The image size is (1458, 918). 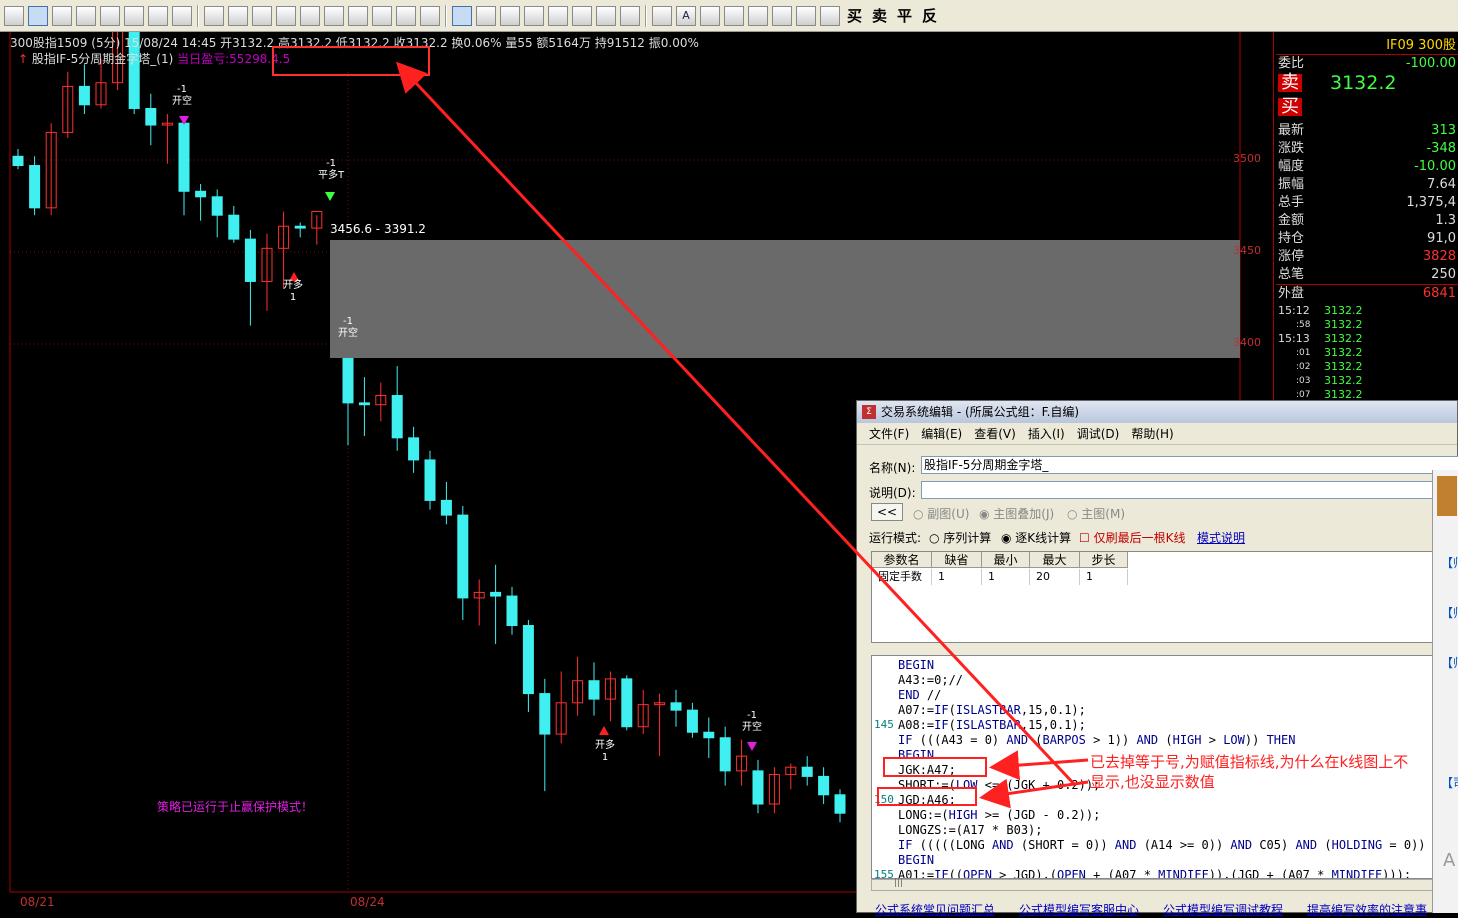 What do you see at coordinates (38, 15) in the screenshot?
I see `crosshair-icon` at bounding box center [38, 15].